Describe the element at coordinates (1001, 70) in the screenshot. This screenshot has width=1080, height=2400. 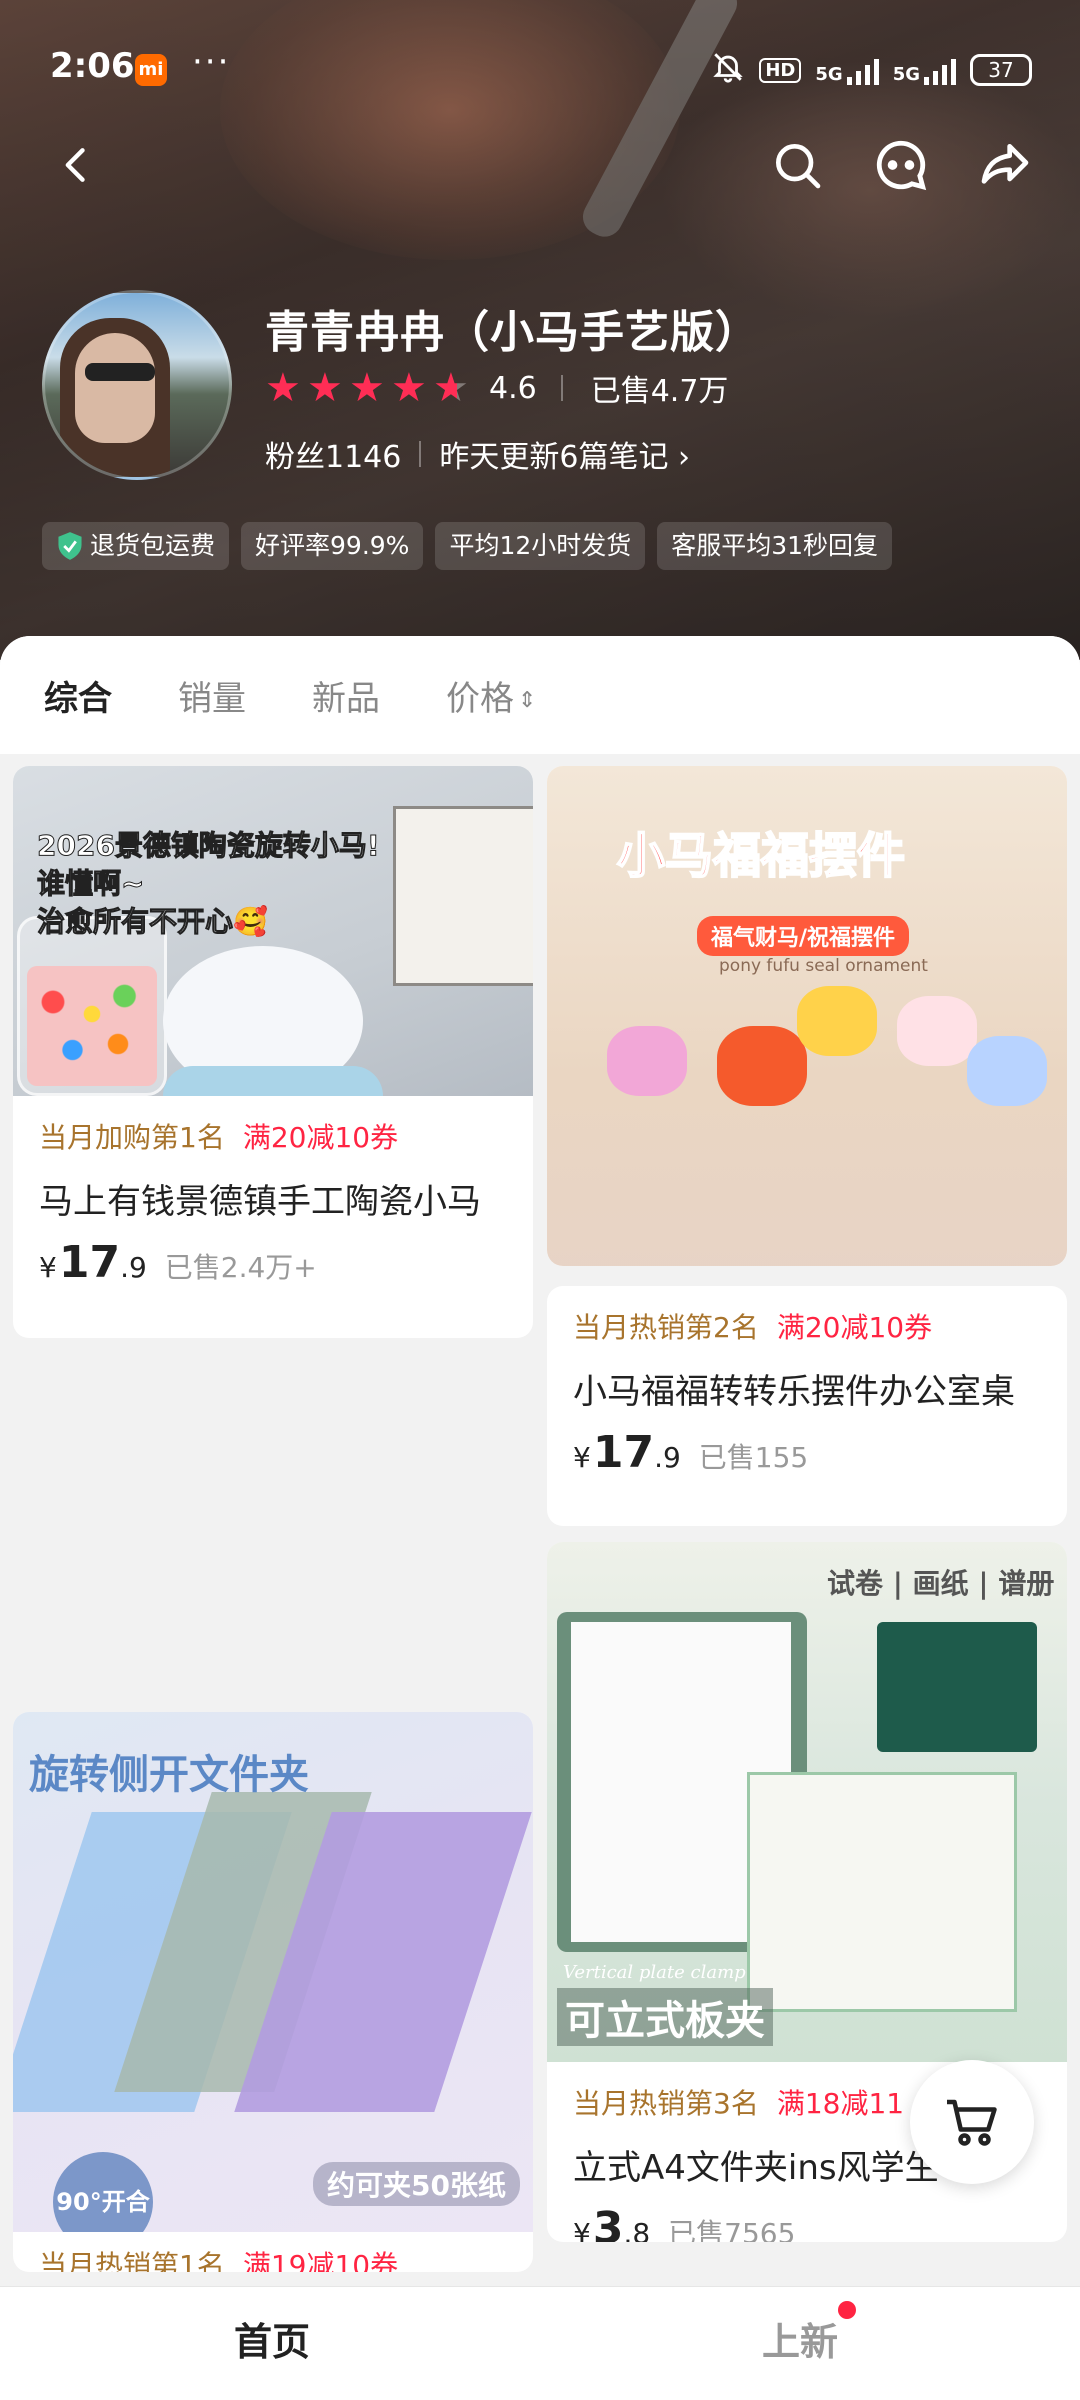
I see `battery-icon: 37` at that location.